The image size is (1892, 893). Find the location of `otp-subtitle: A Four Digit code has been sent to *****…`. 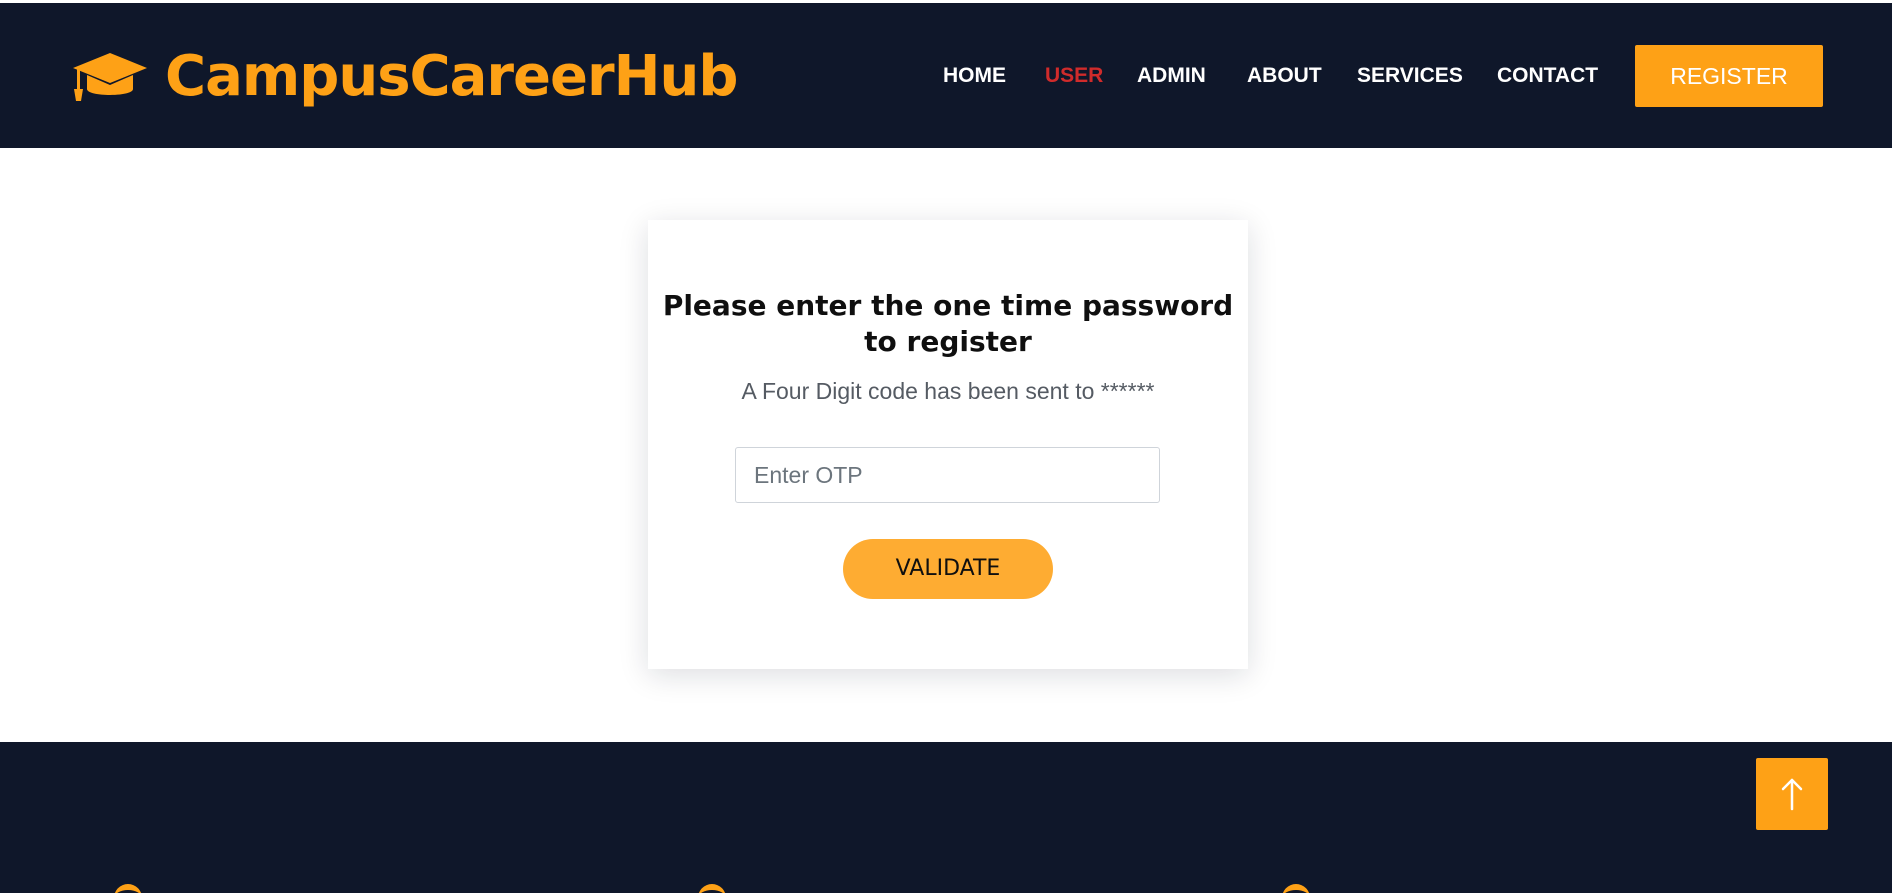

otp-subtitle: A Four Digit code has been sent to *****… is located at coordinates (948, 391).